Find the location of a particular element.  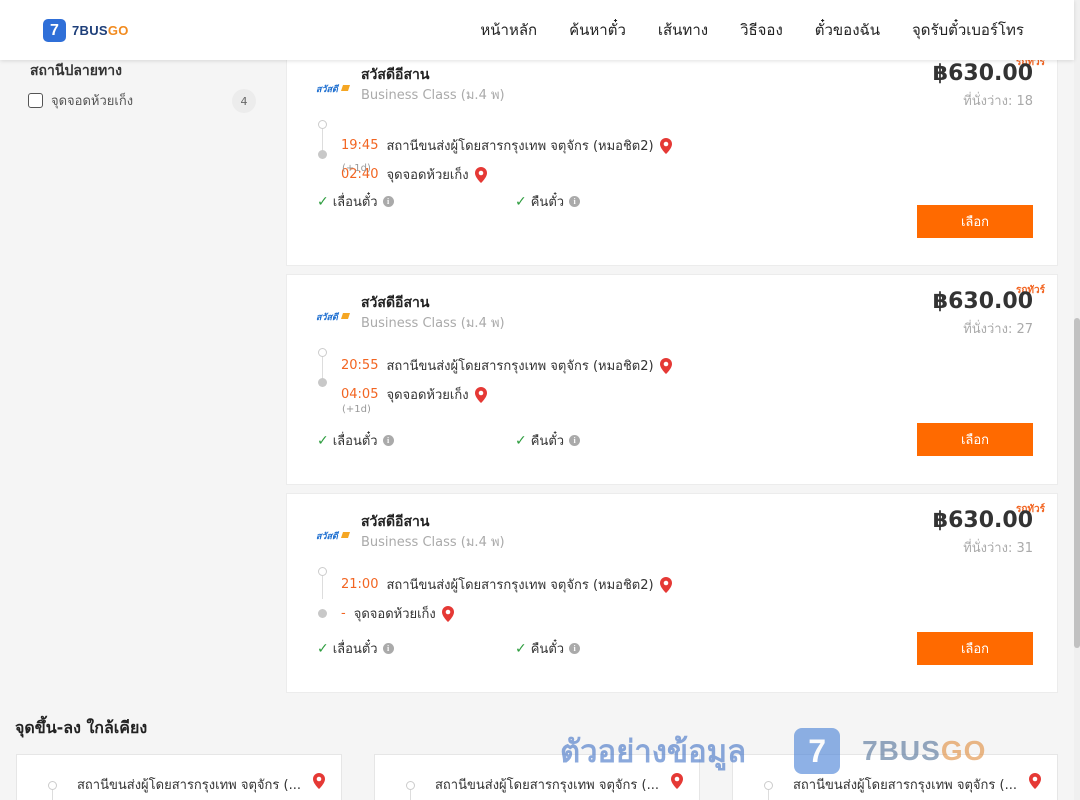

departure-time: 21:00 is located at coordinates (360, 584).